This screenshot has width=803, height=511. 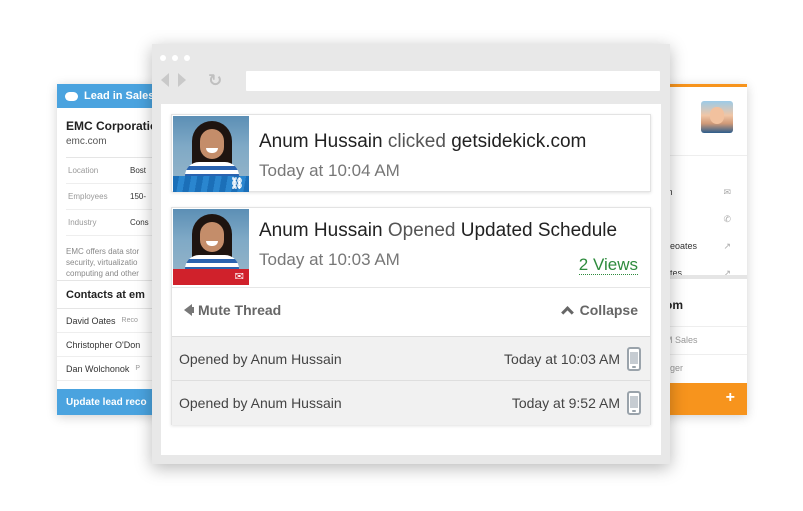 I want to click on back-arrow-icon, so click(x=165, y=80).